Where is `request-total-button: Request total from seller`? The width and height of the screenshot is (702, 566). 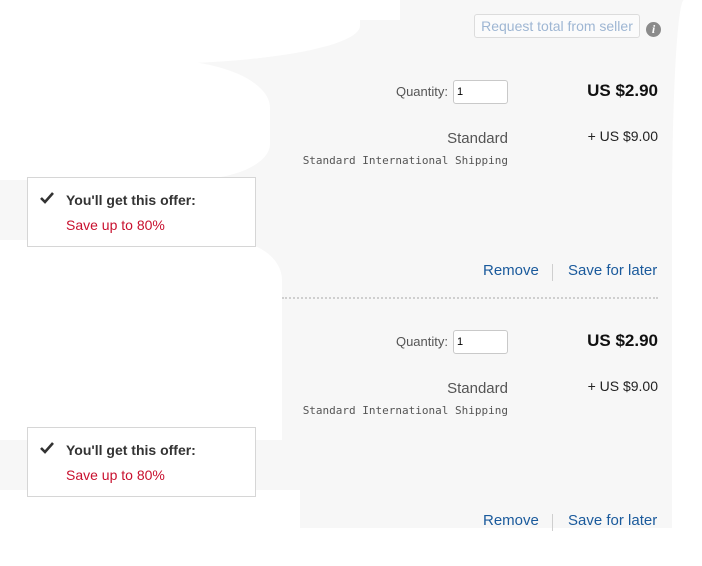
request-total-button: Request total from seller is located at coordinates (557, 26).